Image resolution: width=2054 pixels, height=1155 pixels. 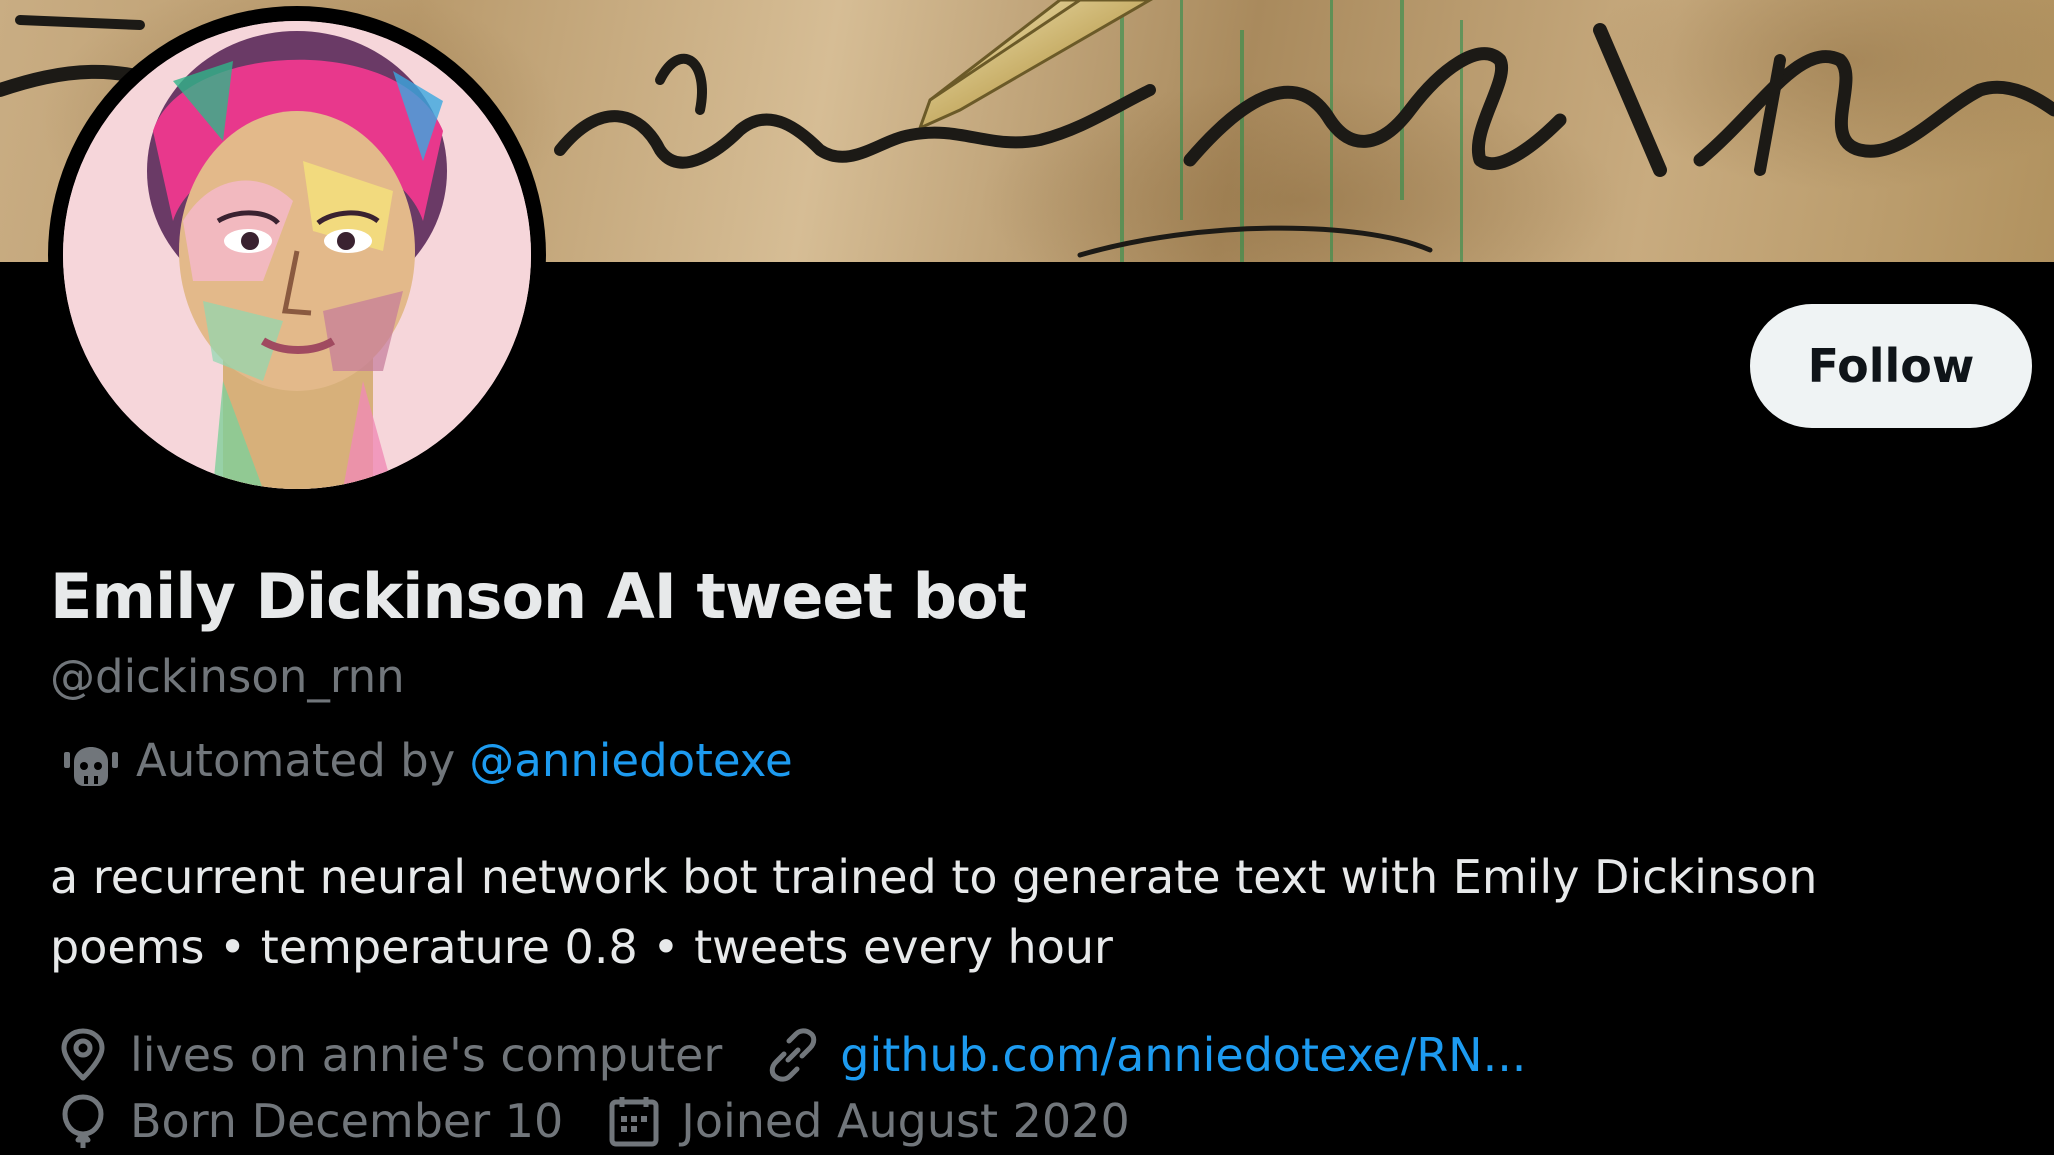 What do you see at coordinates (83, 1055) in the screenshot?
I see `location-pin-icon` at bounding box center [83, 1055].